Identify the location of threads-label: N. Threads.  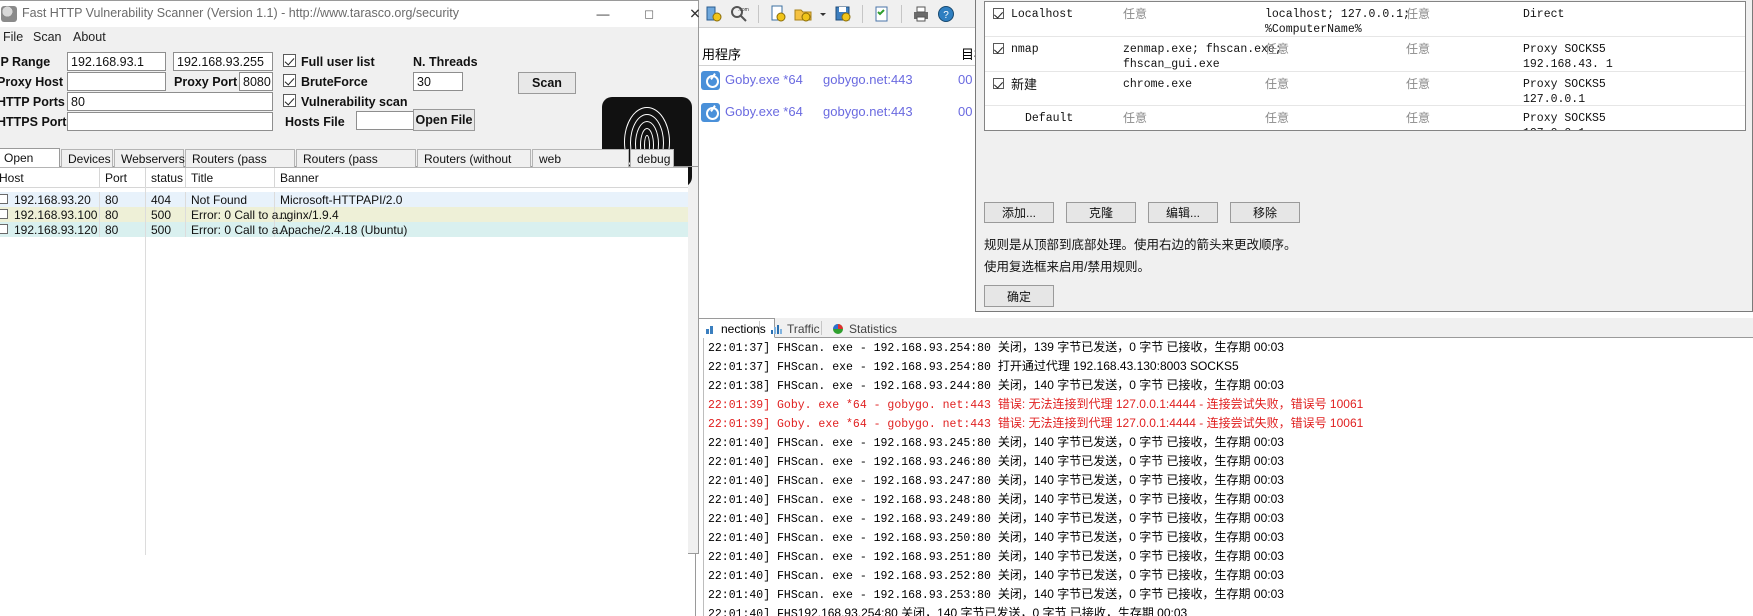
(445, 62).